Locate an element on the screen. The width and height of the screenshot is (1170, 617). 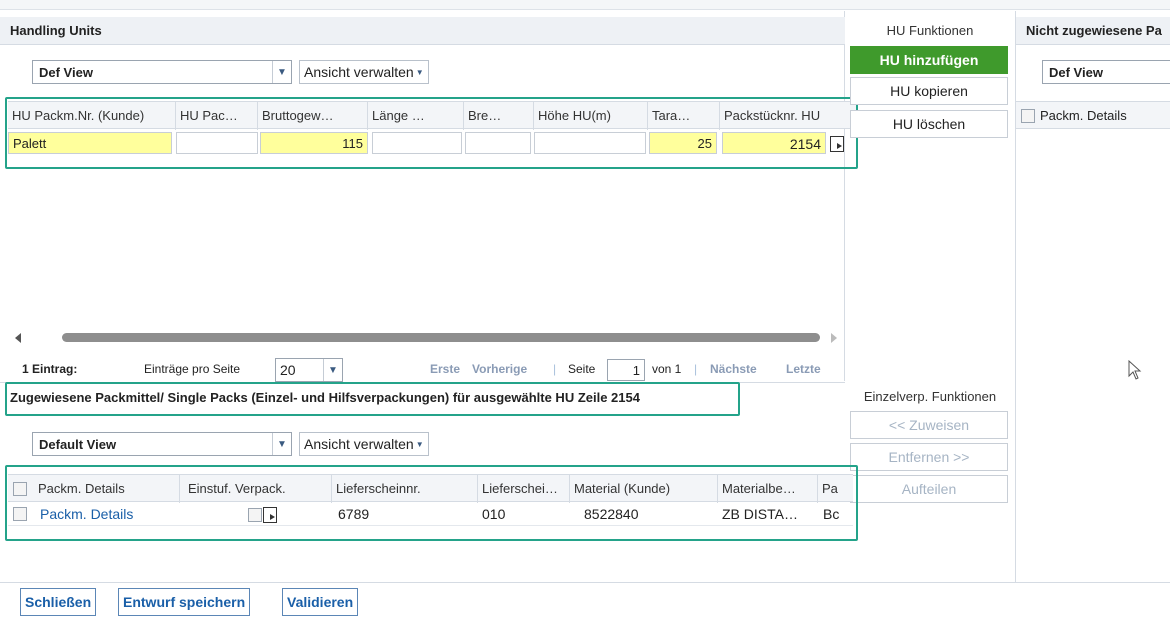
cursor-pointer-icon is located at coordinates (1135, 371).